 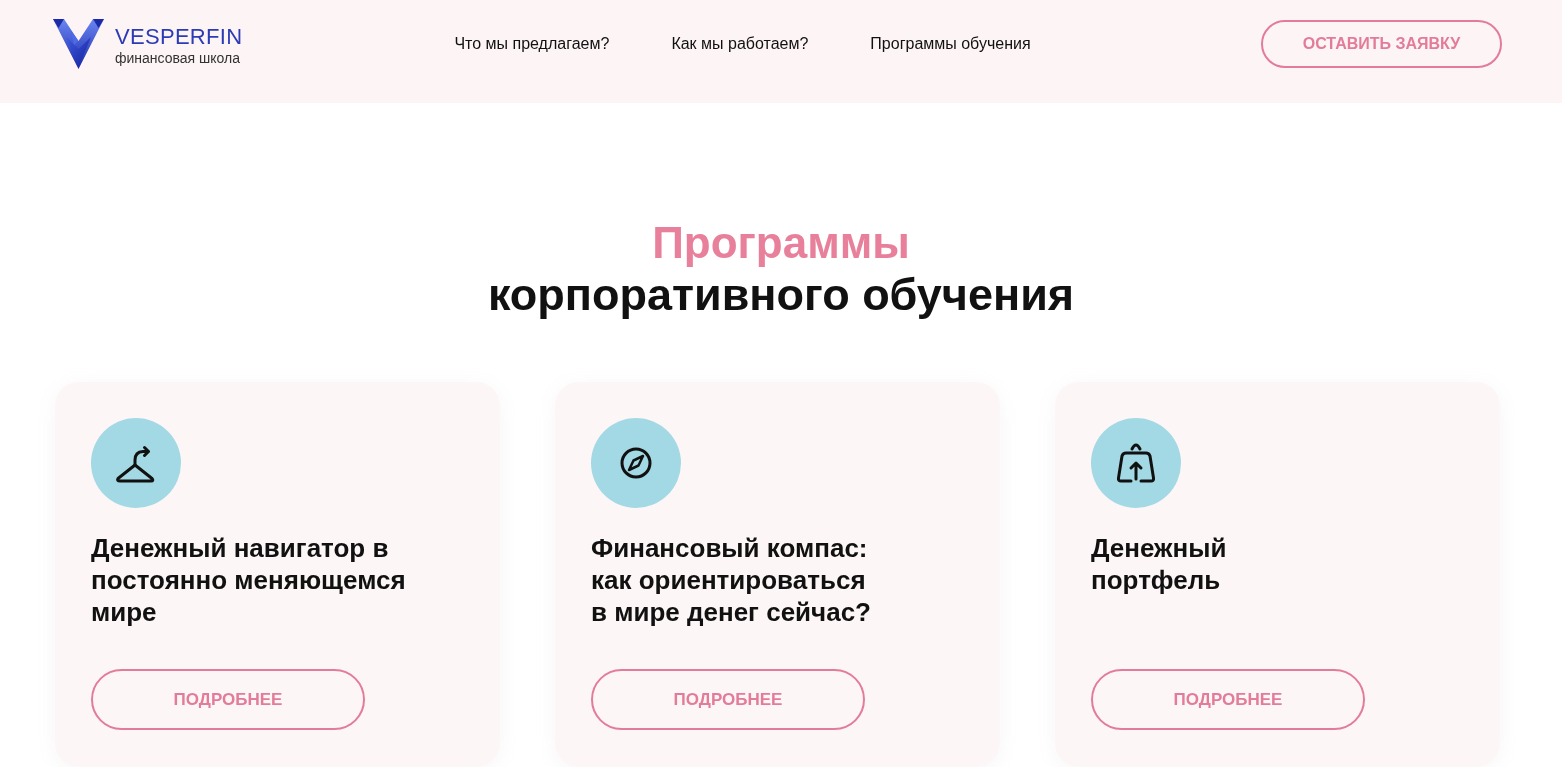 I want to click on nav-link: Что мы предлагаем?, so click(x=532, y=43).